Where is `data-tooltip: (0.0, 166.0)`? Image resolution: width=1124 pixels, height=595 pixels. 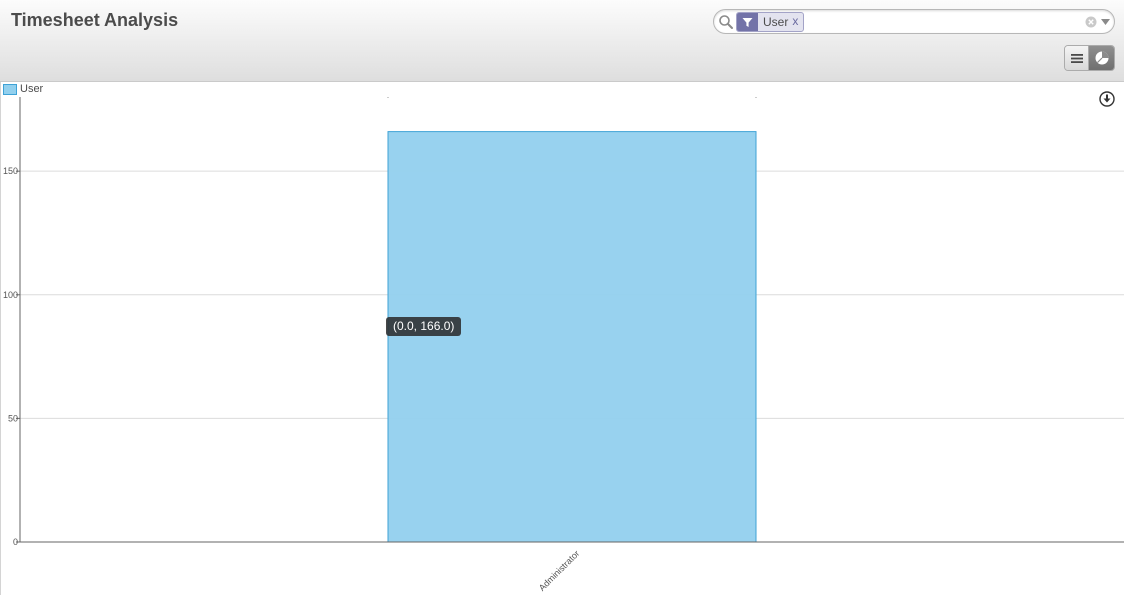 data-tooltip: (0.0, 166.0) is located at coordinates (424, 326).